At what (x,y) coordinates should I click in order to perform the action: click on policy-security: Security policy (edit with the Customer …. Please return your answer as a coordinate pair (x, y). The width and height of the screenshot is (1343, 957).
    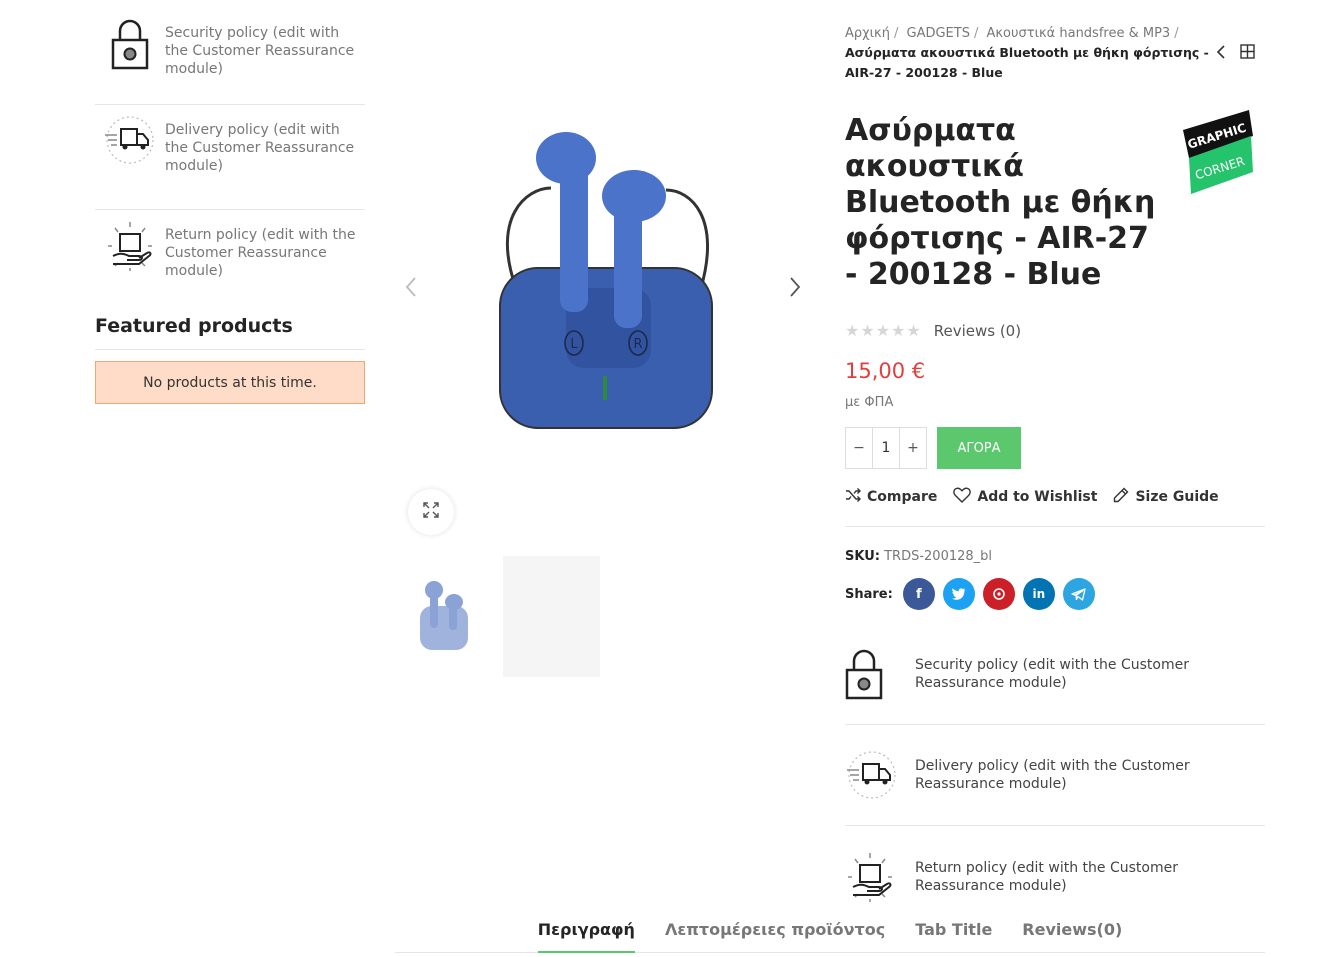
    Looking at the image, I should click on (1055, 674).